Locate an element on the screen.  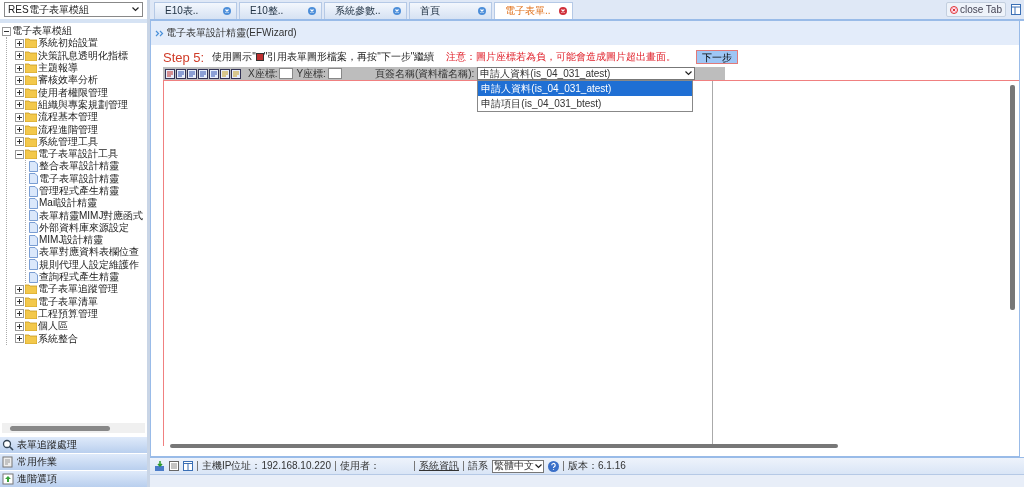
tree-item: 系統初始設置 is located at coordinates (68, 43).